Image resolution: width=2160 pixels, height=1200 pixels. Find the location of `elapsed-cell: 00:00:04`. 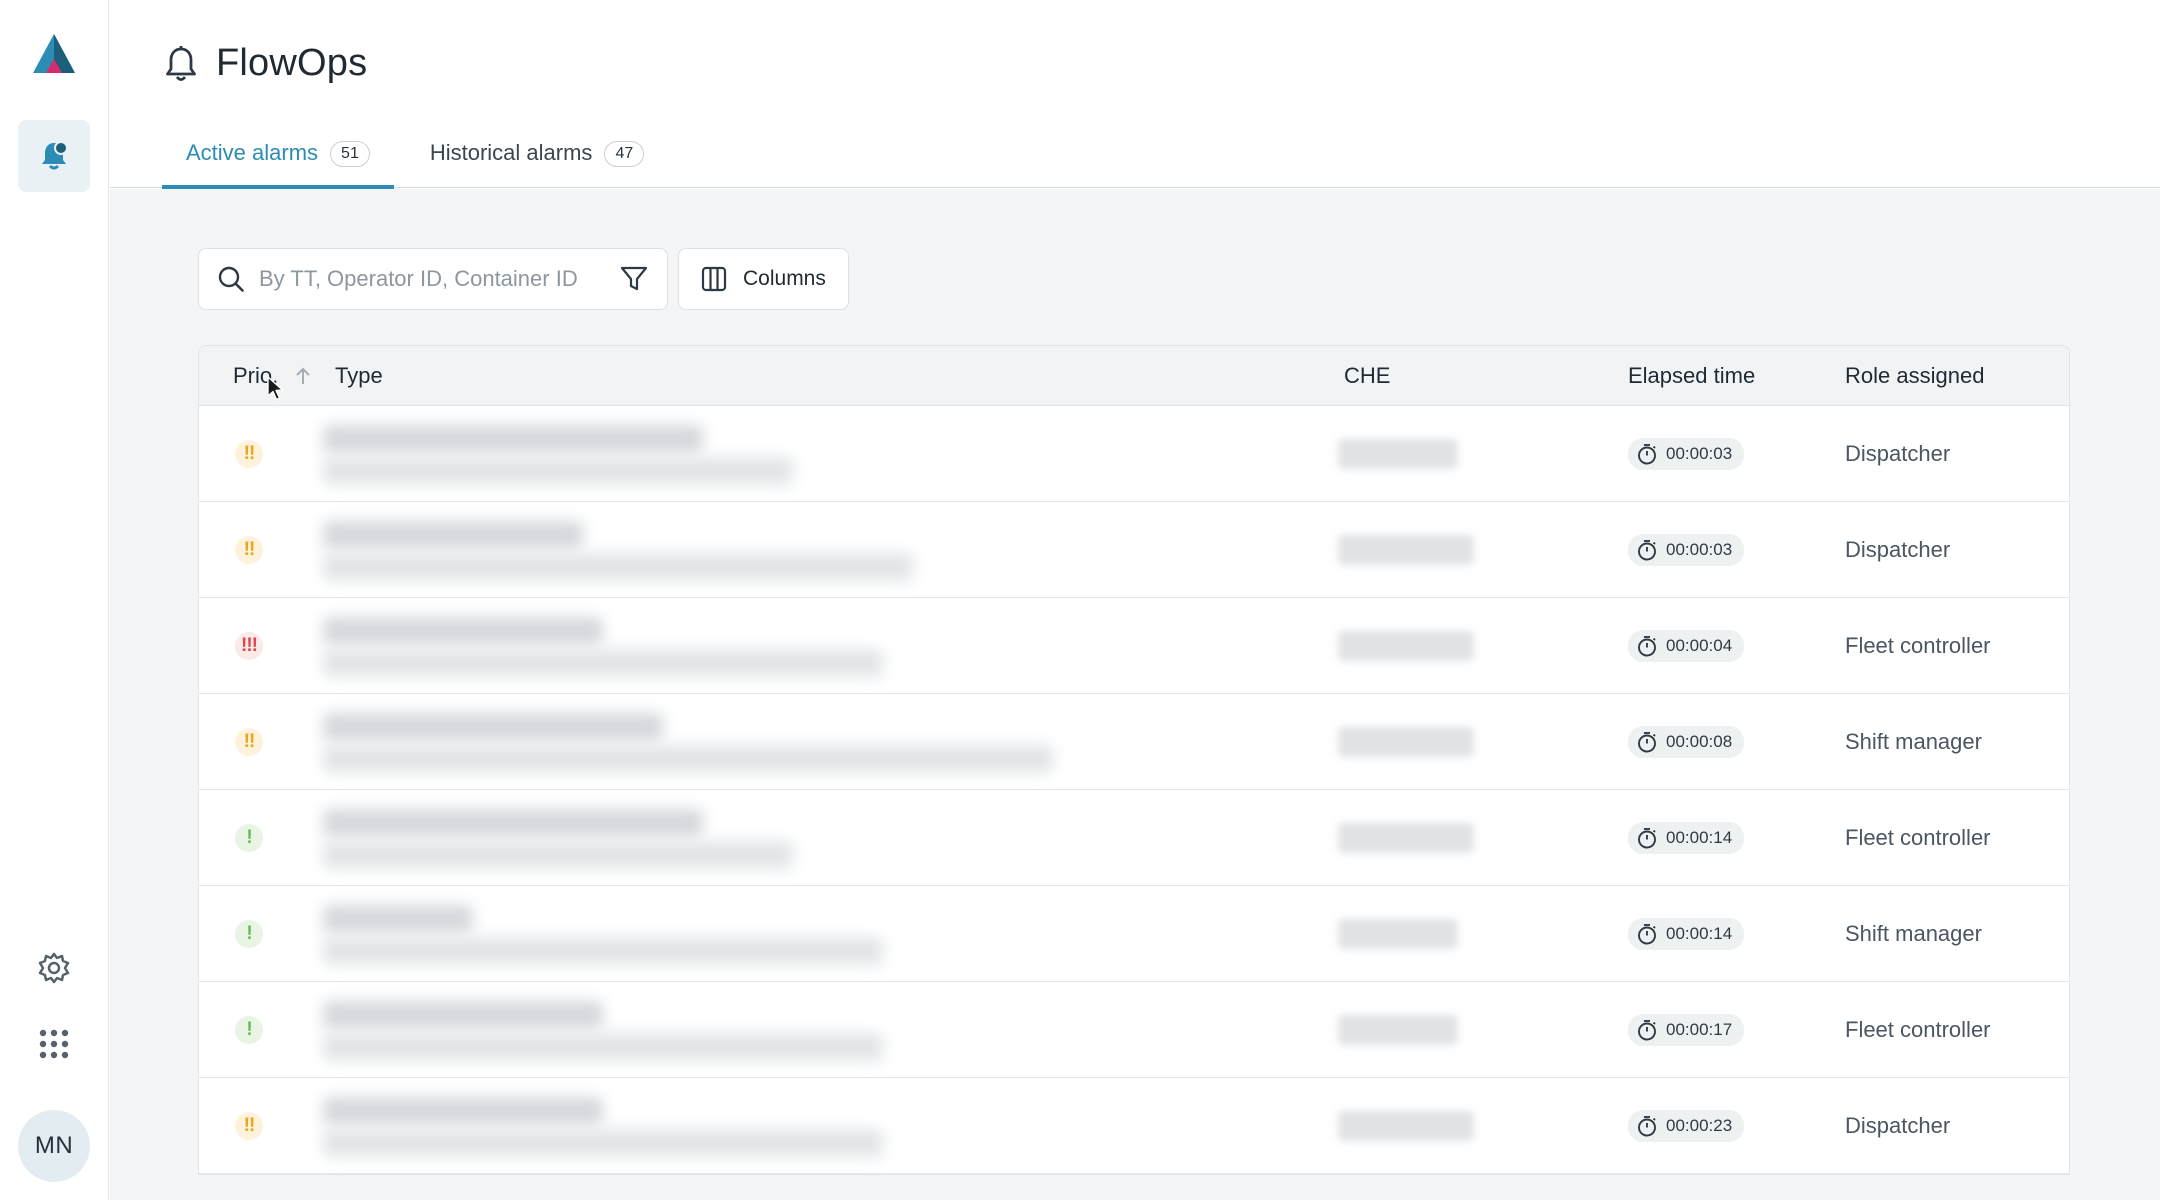

elapsed-cell: 00:00:04 is located at coordinates (1686, 646).